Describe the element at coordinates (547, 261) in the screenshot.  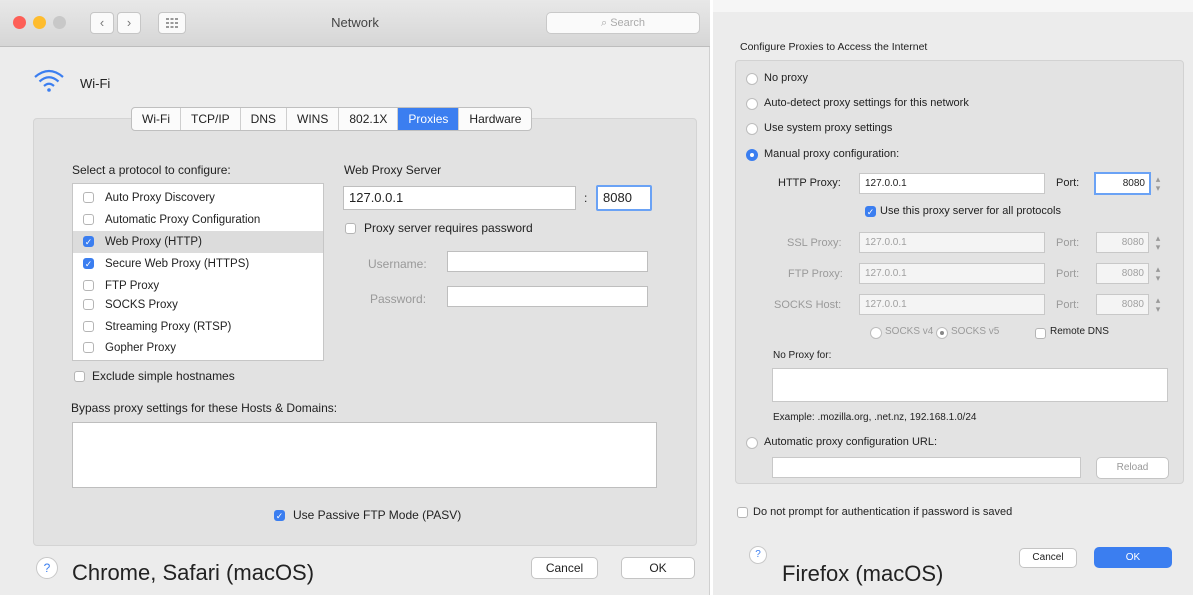
I see `username-input` at that location.